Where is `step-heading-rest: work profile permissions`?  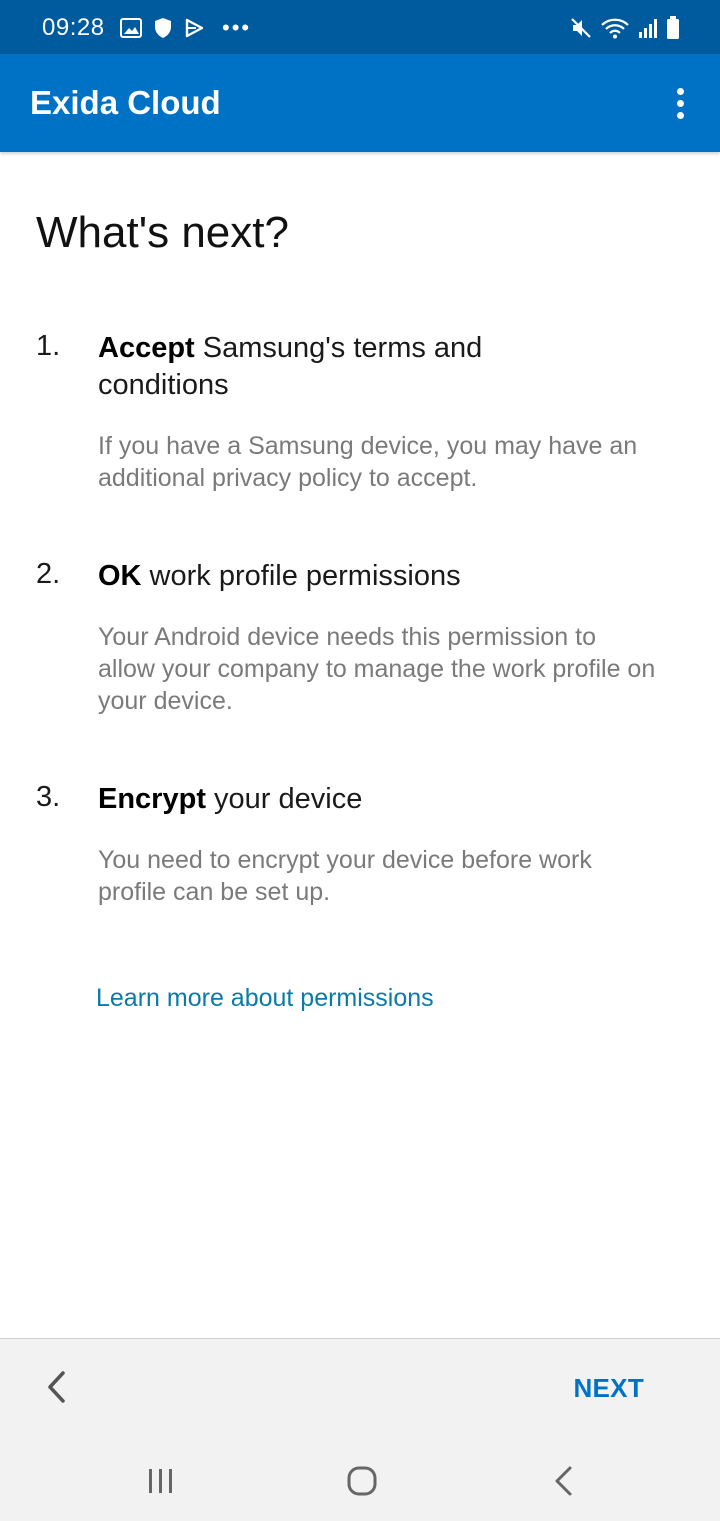
step-heading-rest: work profile permissions is located at coordinates (301, 576).